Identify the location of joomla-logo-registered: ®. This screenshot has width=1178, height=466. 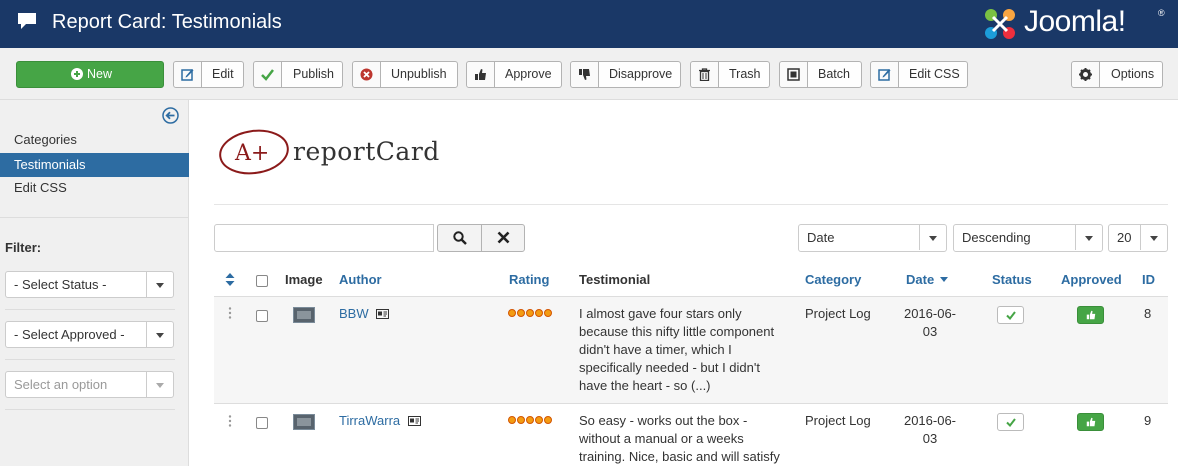
(1161, 13).